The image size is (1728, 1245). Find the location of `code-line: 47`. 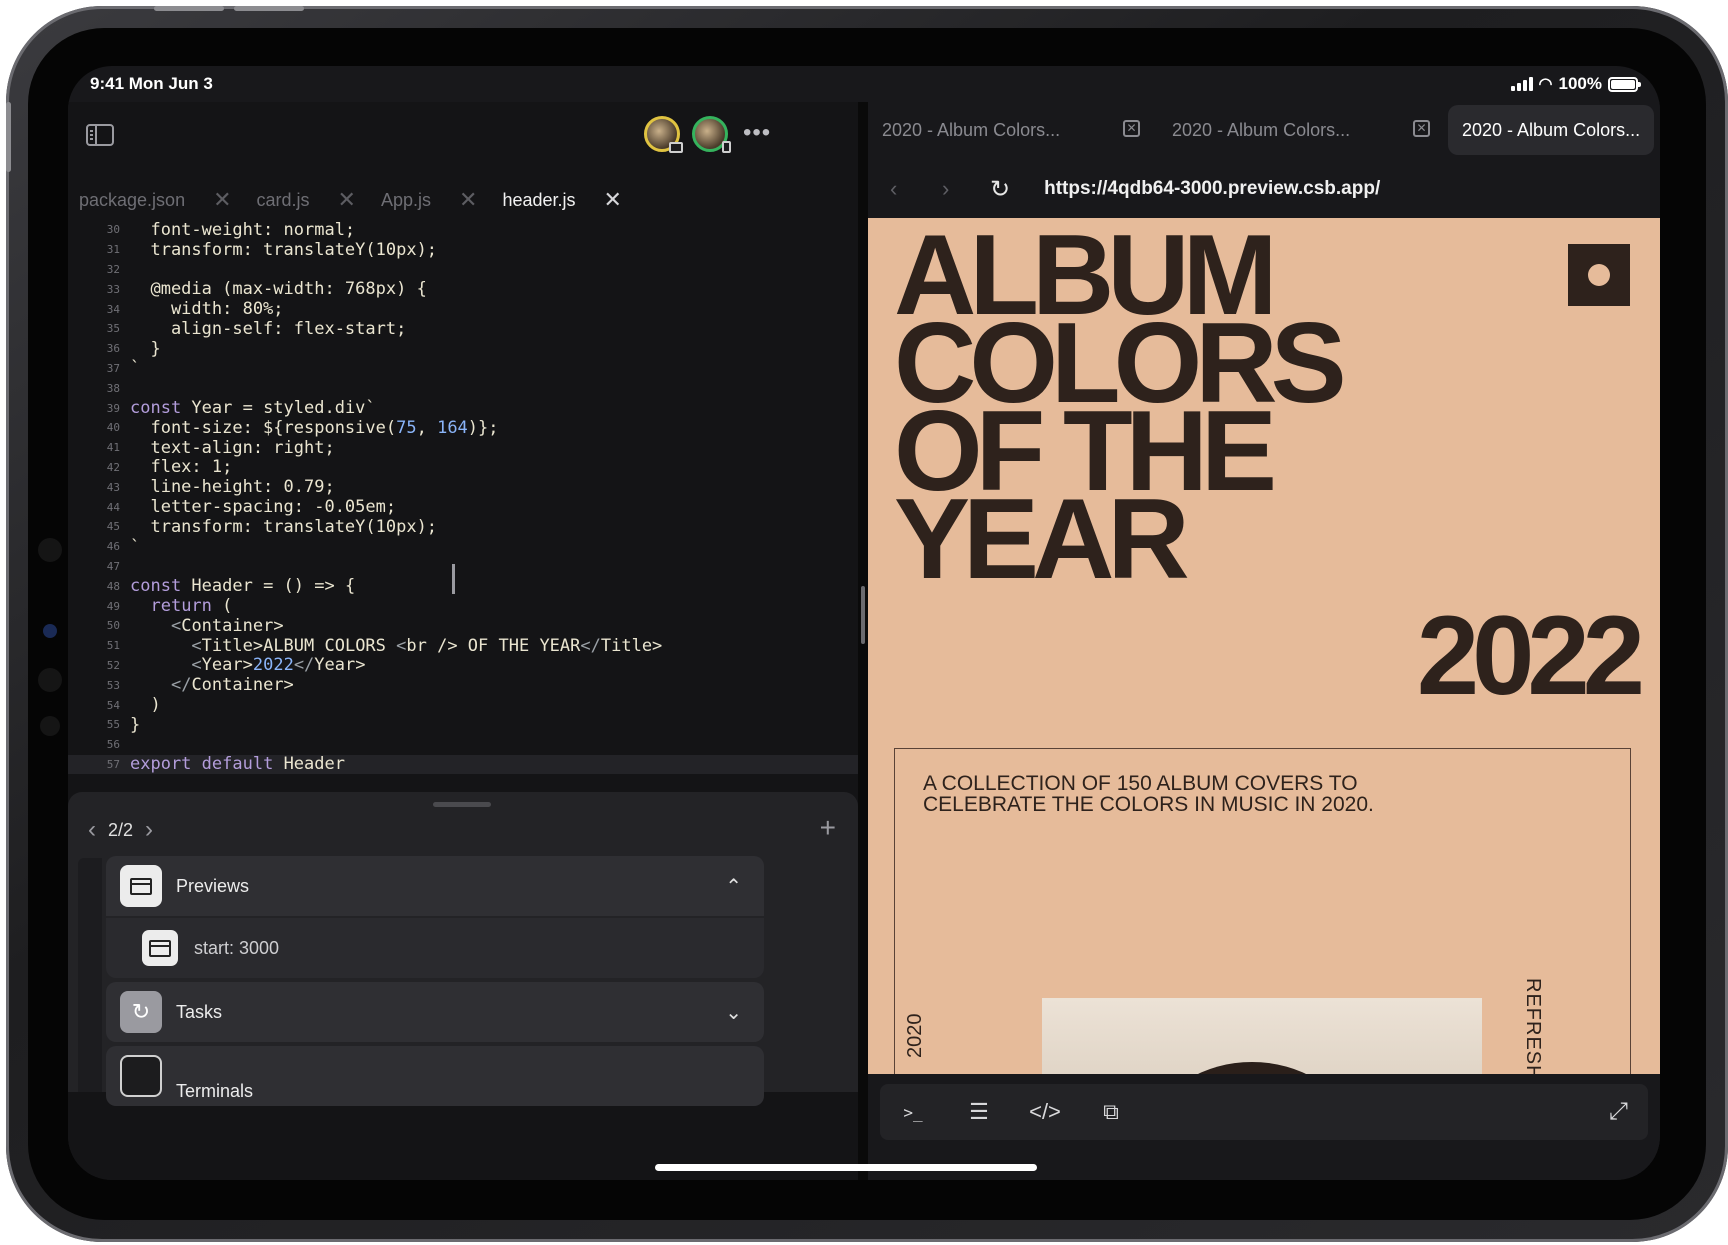

code-line: 47 is located at coordinates (463, 567).